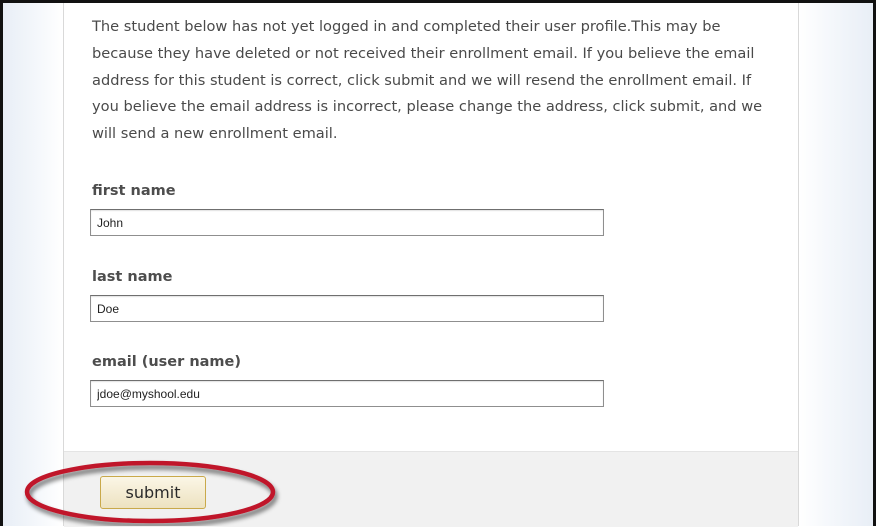 The width and height of the screenshot is (876, 527). I want to click on first-name-label: first name, so click(134, 191).